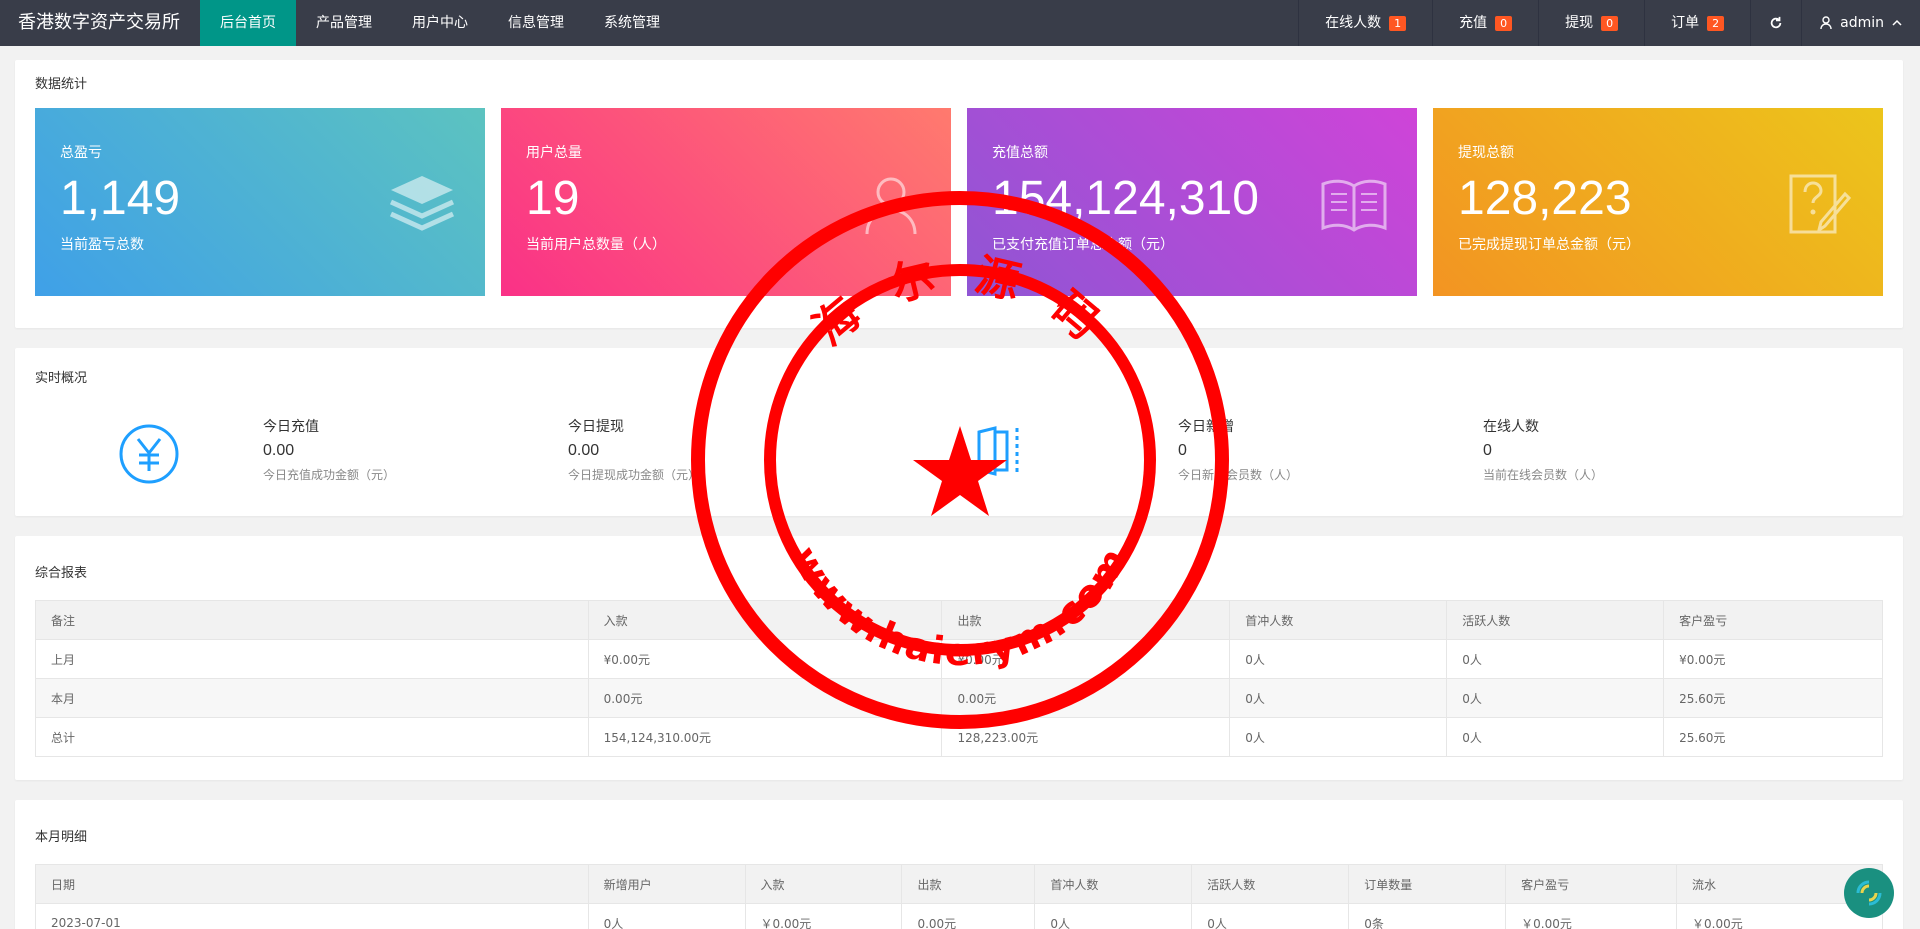  Describe the element at coordinates (998, 451) in the screenshot. I see `door-icon` at that location.